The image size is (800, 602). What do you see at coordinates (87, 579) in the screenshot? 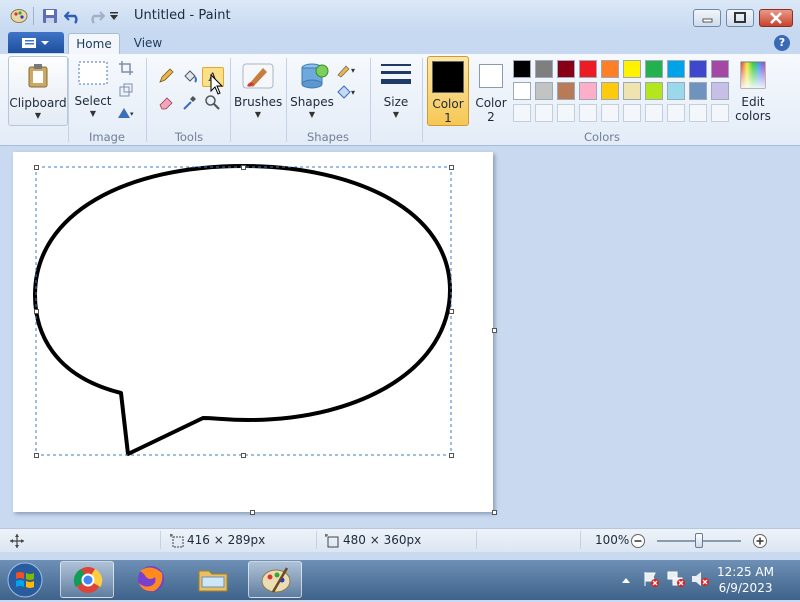
I see `taskbar-chrome` at bounding box center [87, 579].